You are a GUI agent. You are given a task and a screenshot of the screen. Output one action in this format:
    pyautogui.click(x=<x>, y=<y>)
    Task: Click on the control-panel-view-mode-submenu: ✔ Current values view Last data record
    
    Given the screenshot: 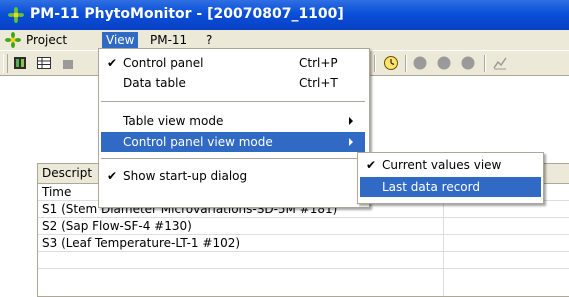 What is the action you would take?
    pyautogui.click(x=450, y=178)
    